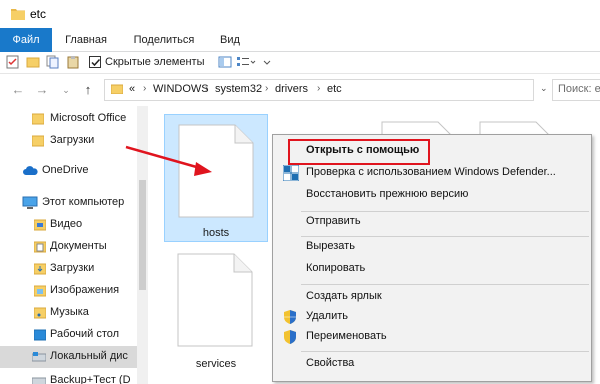  Describe the element at coordinates (544, 88) in the screenshot. I see `address-dropdown-icon: ⌄` at that location.